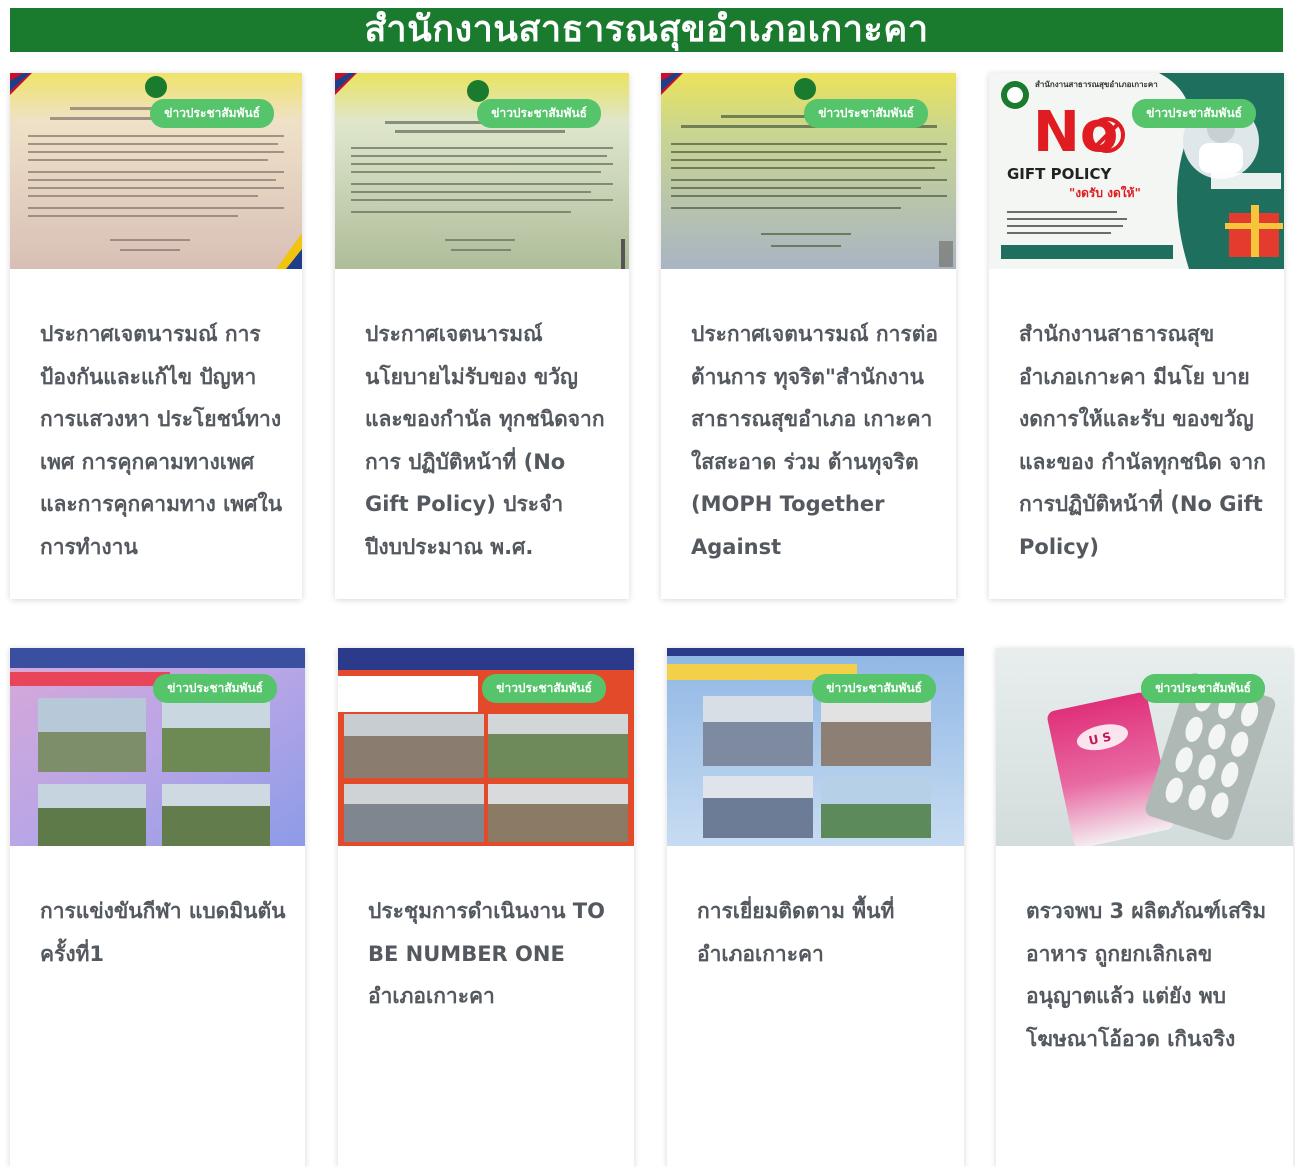 The image size is (1295, 1167). What do you see at coordinates (1105, 192) in the screenshot?
I see `poster-slogan-text: "งดรับ งดให้"` at bounding box center [1105, 192].